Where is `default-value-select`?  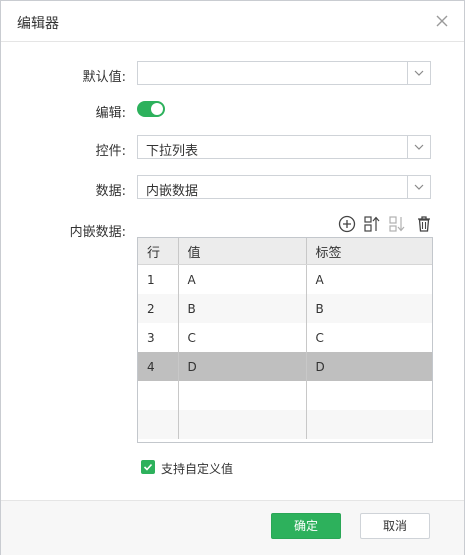
default-value-select is located at coordinates (284, 73).